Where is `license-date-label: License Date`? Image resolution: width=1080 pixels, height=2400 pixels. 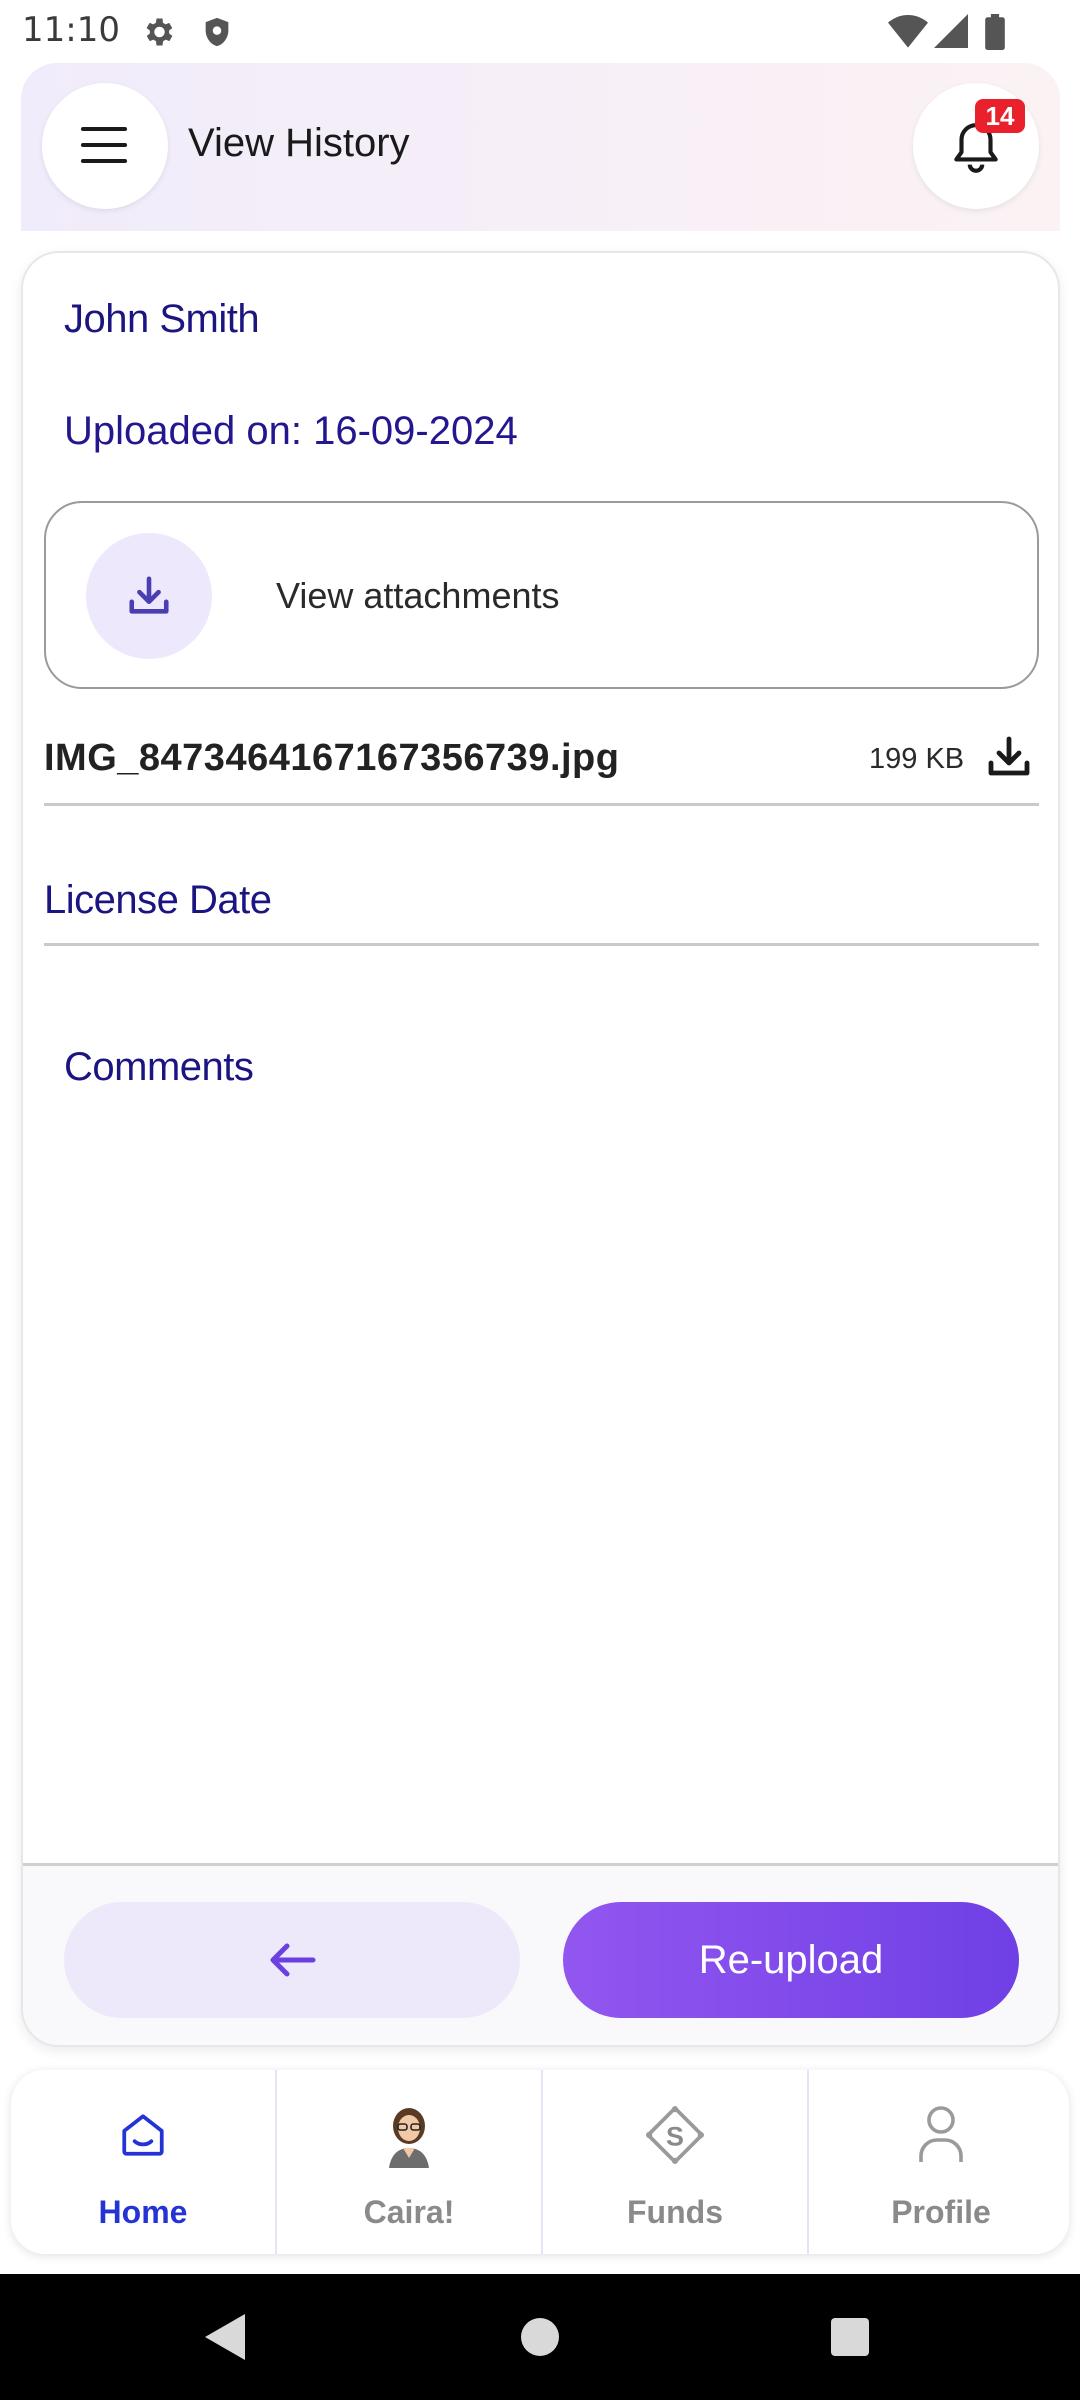
license-date-label: License Date is located at coordinates (158, 900).